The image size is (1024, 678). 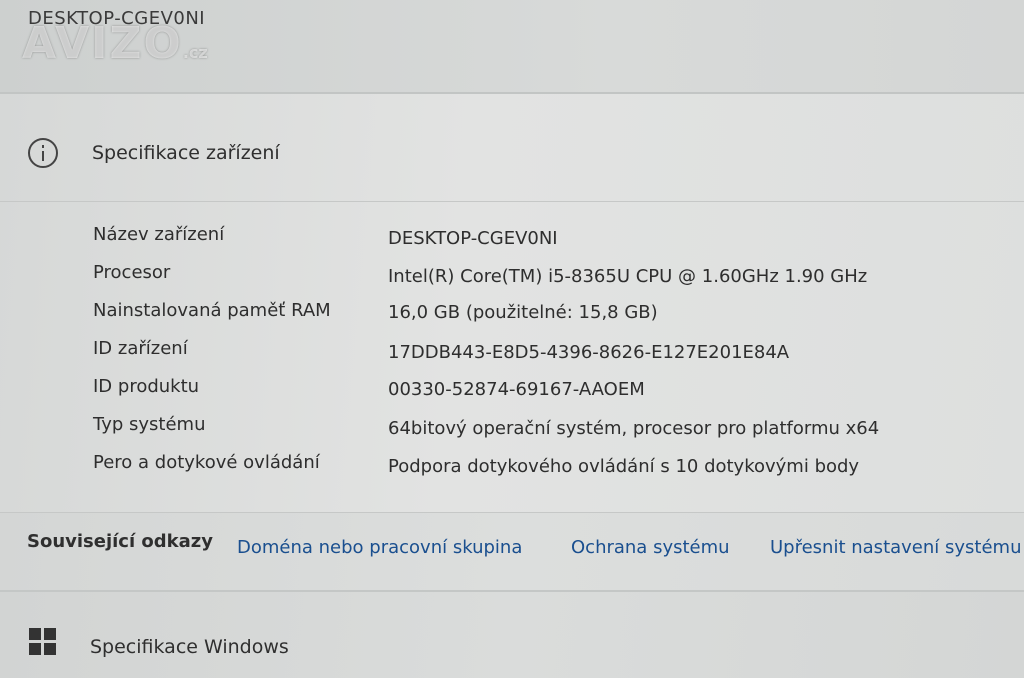 What do you see at coordinates (43, 153) in the screenshot?
I see `info-icon` at bounding box center [43, 153].